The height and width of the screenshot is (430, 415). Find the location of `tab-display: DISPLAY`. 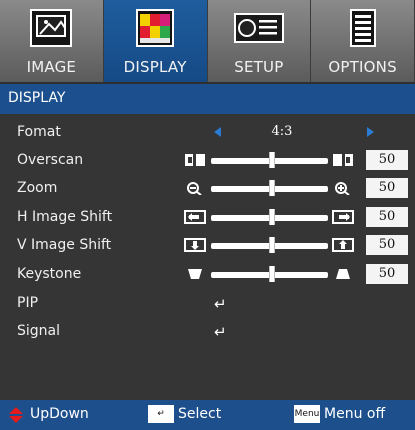

tab-display: DISPLAY is located at coordinates (155, 41).